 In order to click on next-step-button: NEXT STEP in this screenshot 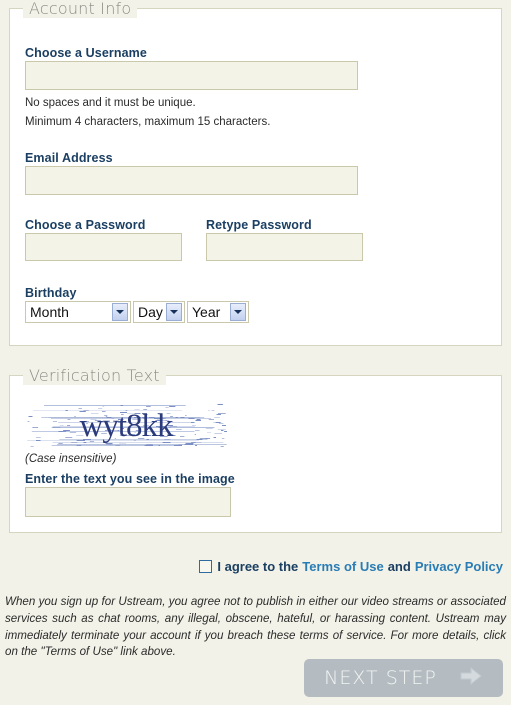, I will do `click(403, 678)`.